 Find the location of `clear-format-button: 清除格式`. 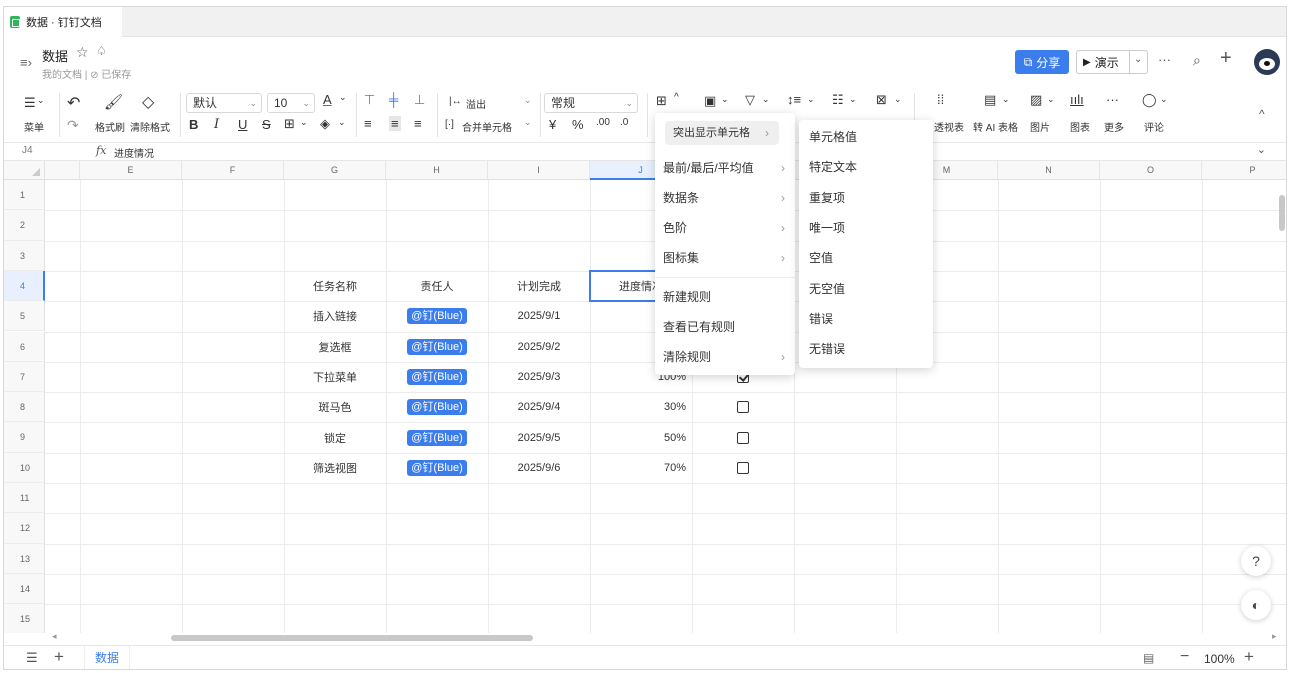

clear-format-button: 清除格式 is located at coordinates (150, 126).